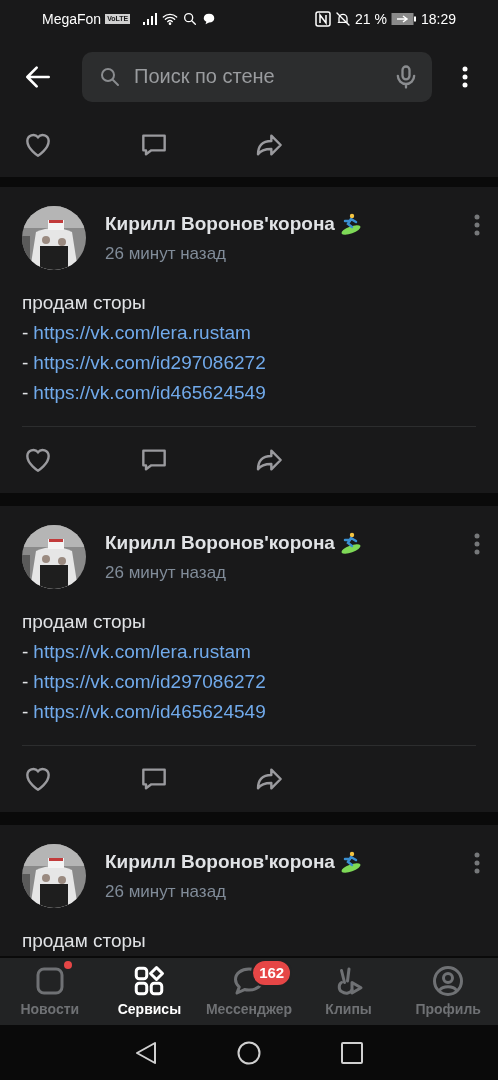  Describe the element at coordinates (149, 991) in the screenshot. I see `nav-tab: Сервисы` at that location.